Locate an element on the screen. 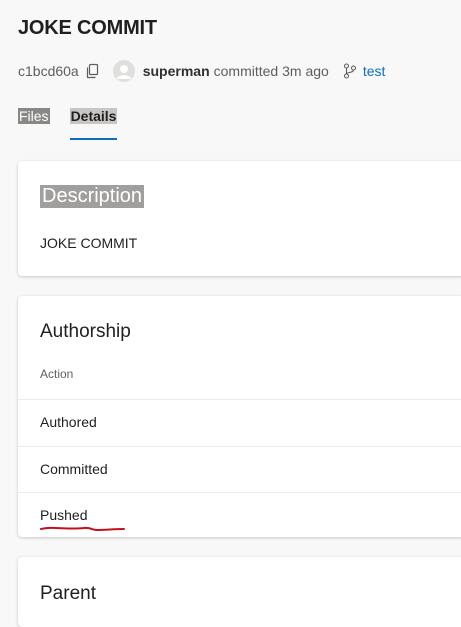 The width and height of the screenshot is (461, 627). commit-title: JOKE COMMIT is located at coordinates (87, 28).